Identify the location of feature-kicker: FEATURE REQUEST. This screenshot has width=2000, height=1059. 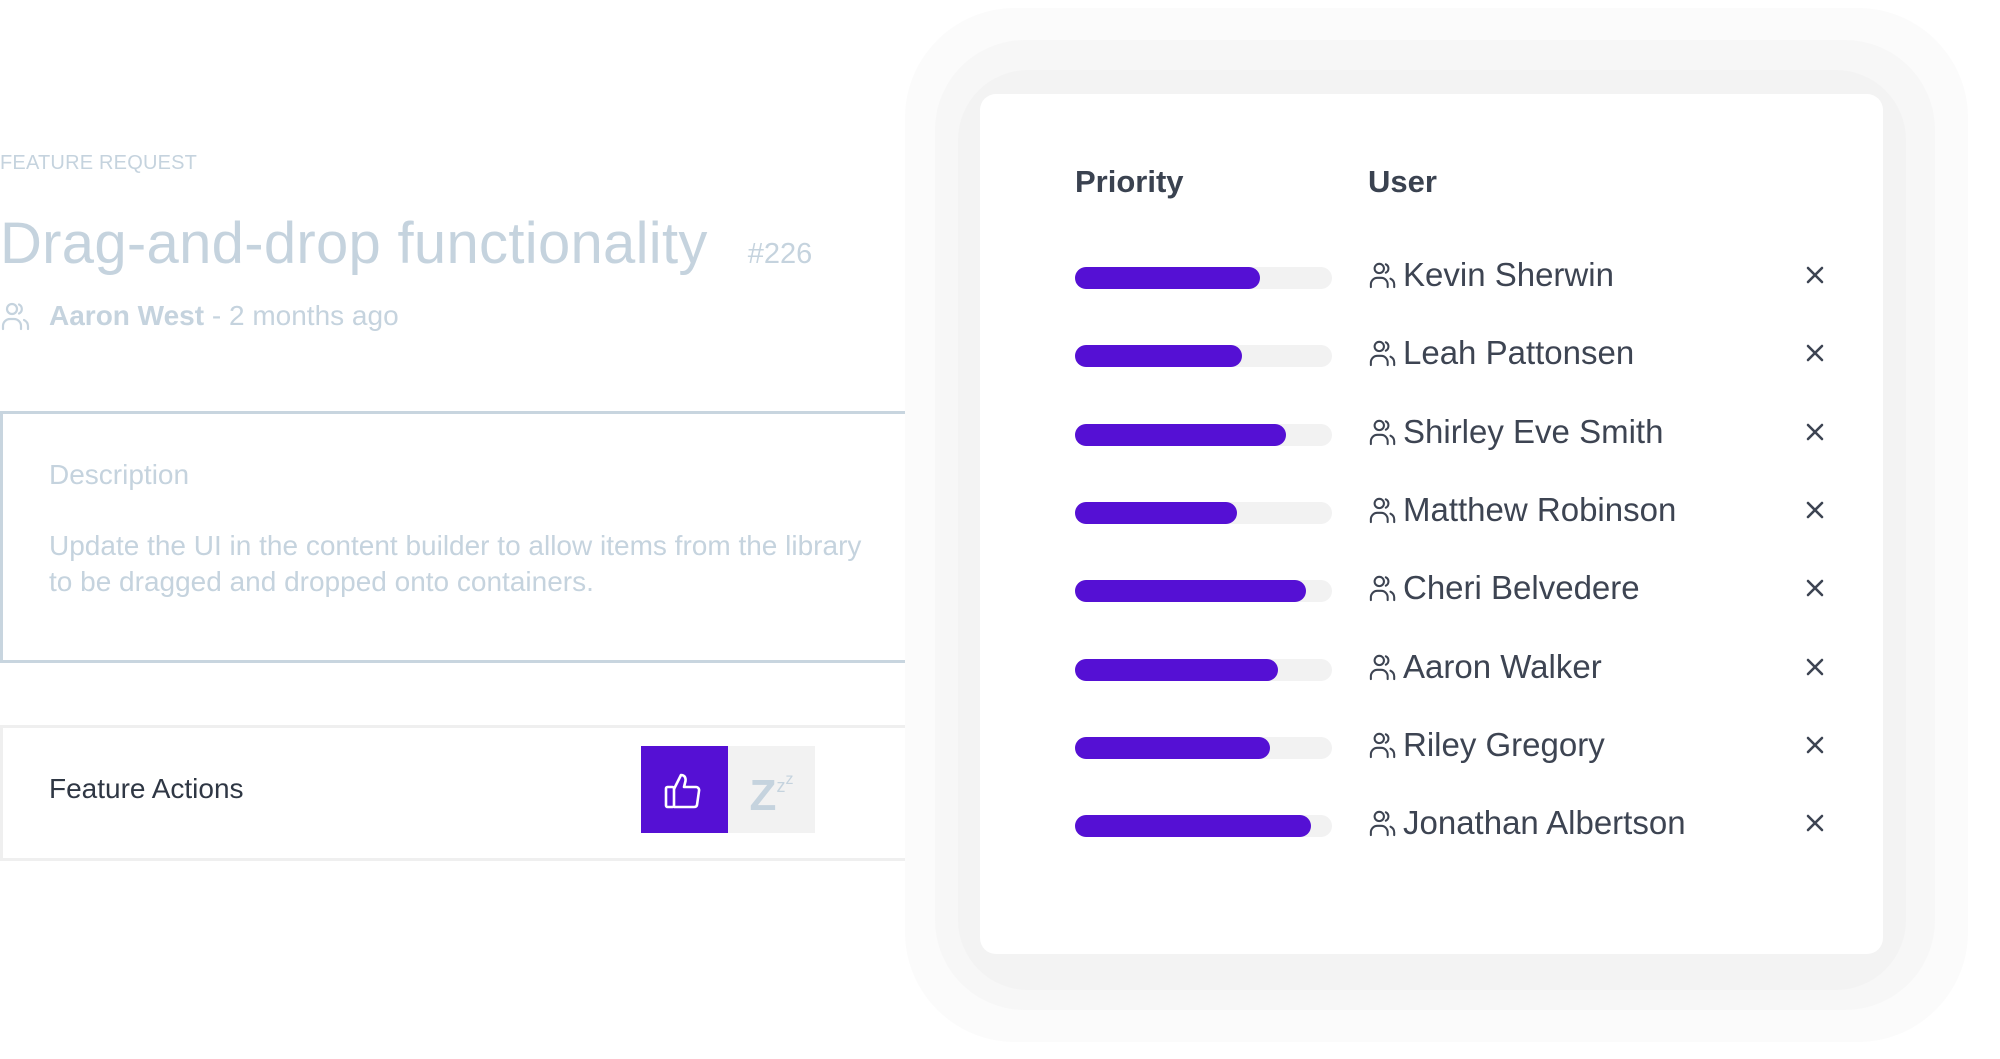
(99, 163).